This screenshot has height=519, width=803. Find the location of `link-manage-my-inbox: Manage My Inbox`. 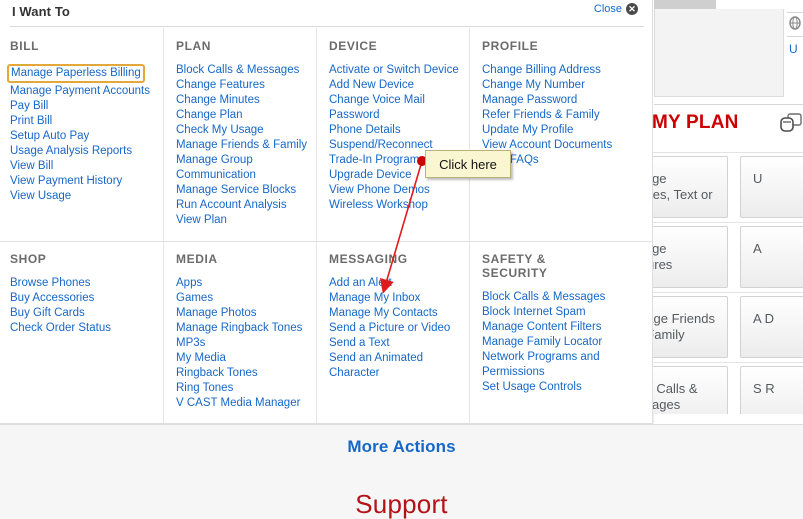

link-manage-my-inbox: Manage My Inbox is located at coordinates (395, 298).